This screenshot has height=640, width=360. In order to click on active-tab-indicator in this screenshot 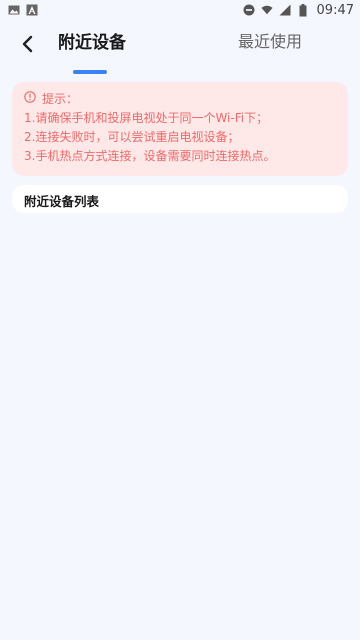, I will do `click(90, 72)`.